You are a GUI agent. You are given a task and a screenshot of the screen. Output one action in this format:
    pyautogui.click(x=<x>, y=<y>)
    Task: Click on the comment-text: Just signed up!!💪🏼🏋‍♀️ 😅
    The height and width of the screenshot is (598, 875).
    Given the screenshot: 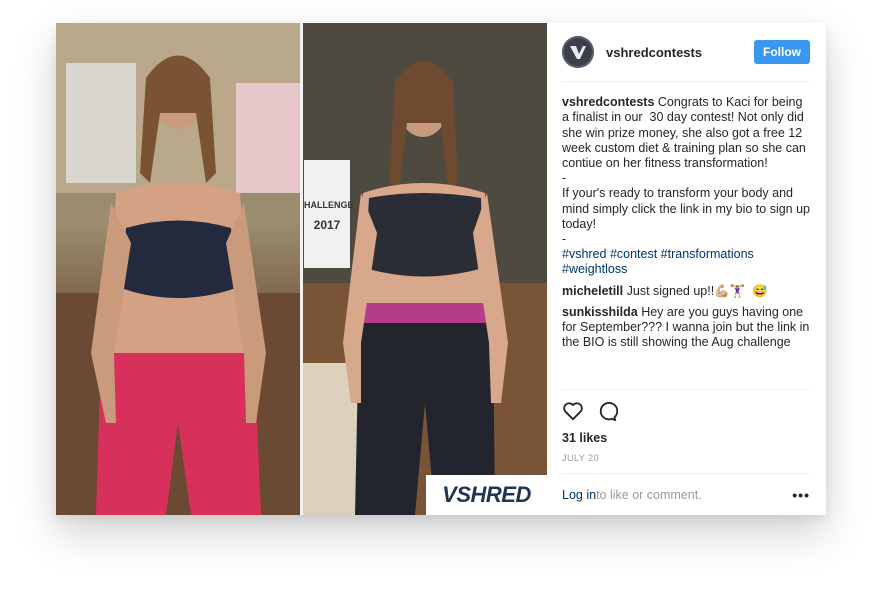 What is the action you would take?
    pyautogui.click(x=695, y=290)
    